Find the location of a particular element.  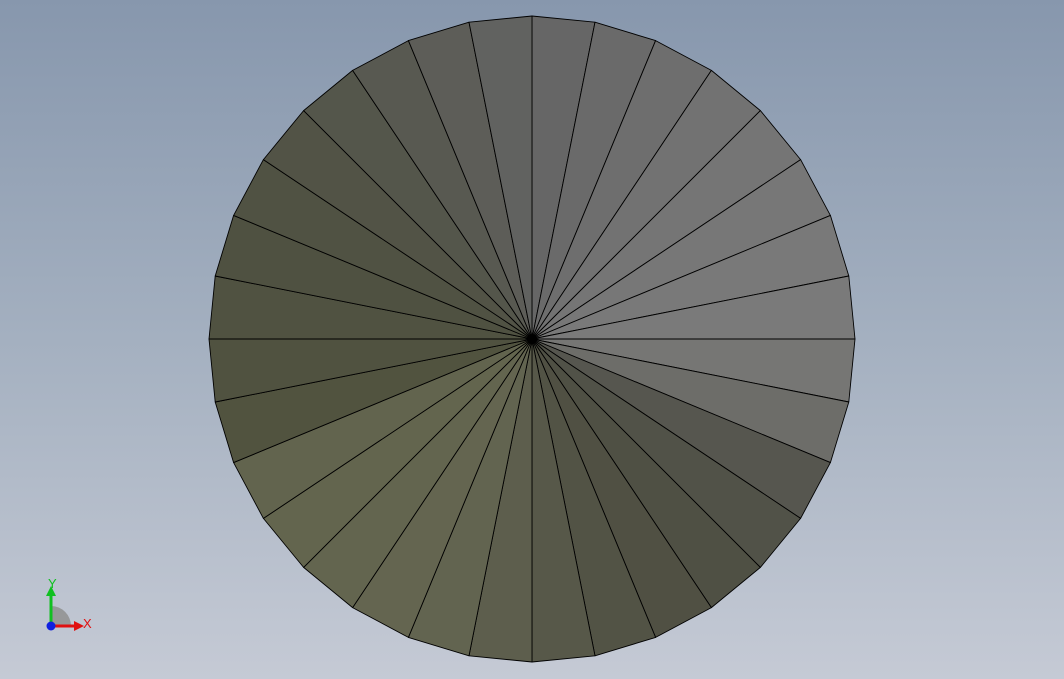

coordinate-triad: Y X is located at coordinates (69, 604).